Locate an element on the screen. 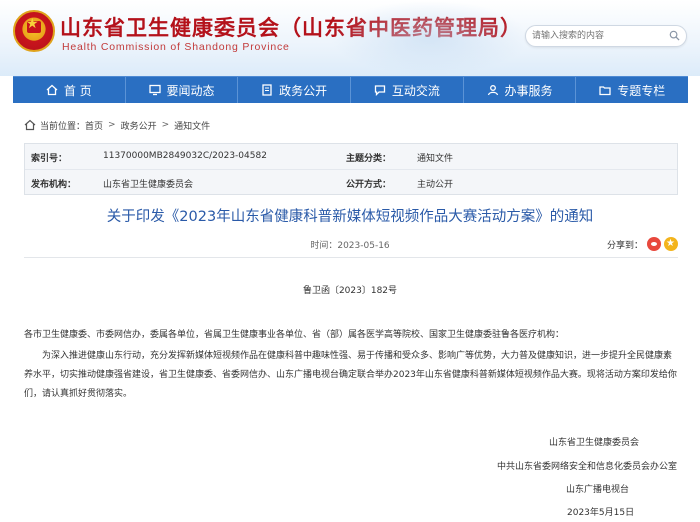 Image resolution: width=700 pixels, height=522 pixels. divider is located at coordinates (351, 257).